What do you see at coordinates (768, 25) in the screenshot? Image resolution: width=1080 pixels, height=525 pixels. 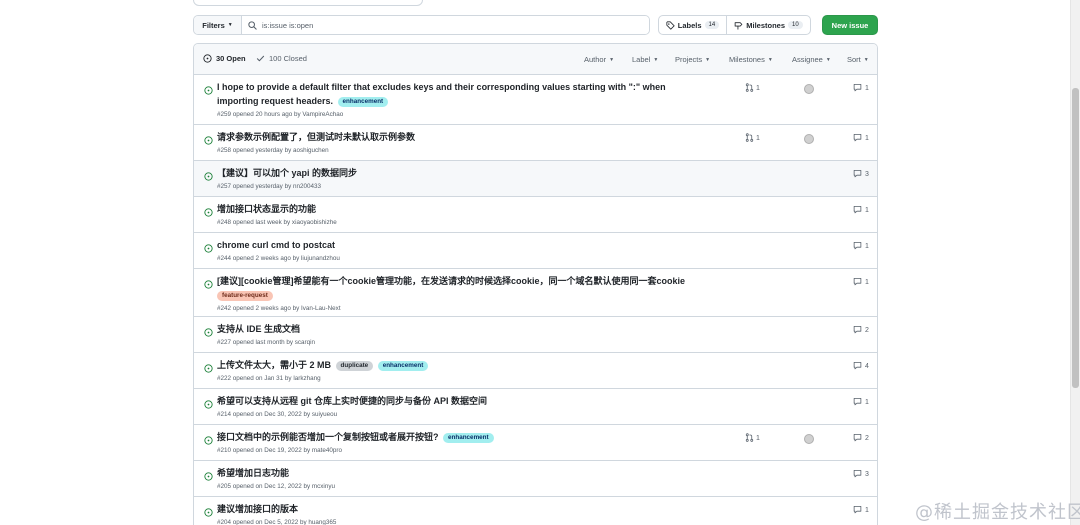 I see `milestones-button: Milestones 10` at bounding box center [768, 25].